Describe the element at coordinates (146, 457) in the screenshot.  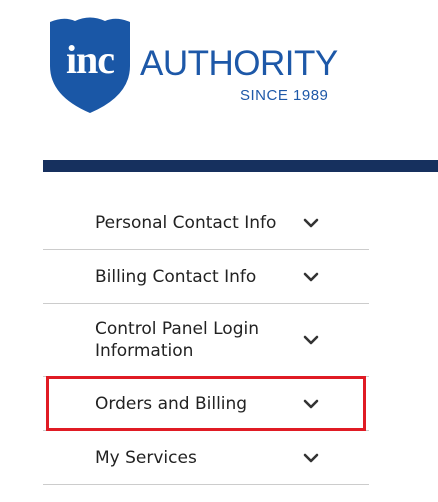
I see `menu-item-label: My Services` at that location.